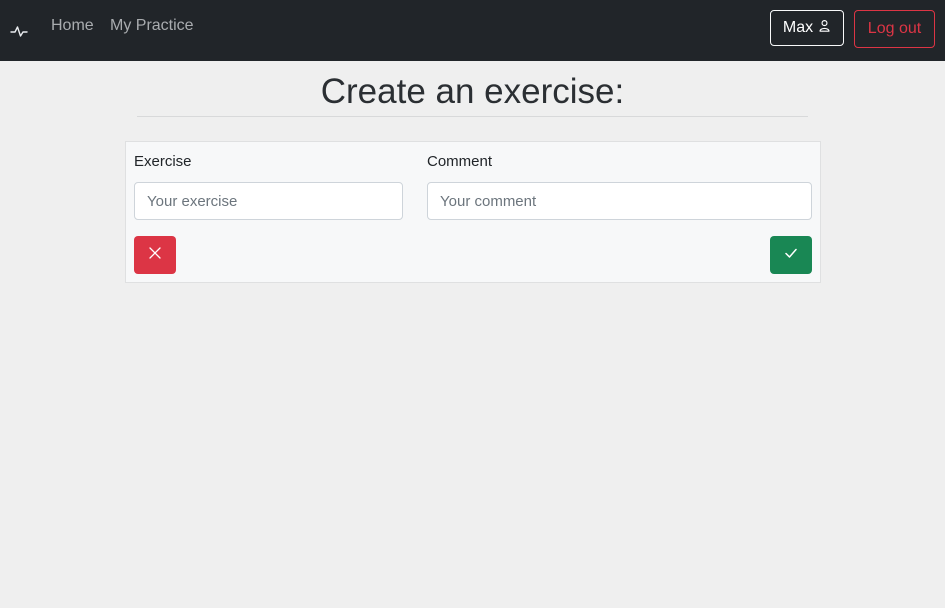  I want to click on exercise-input, so click(268, 201).